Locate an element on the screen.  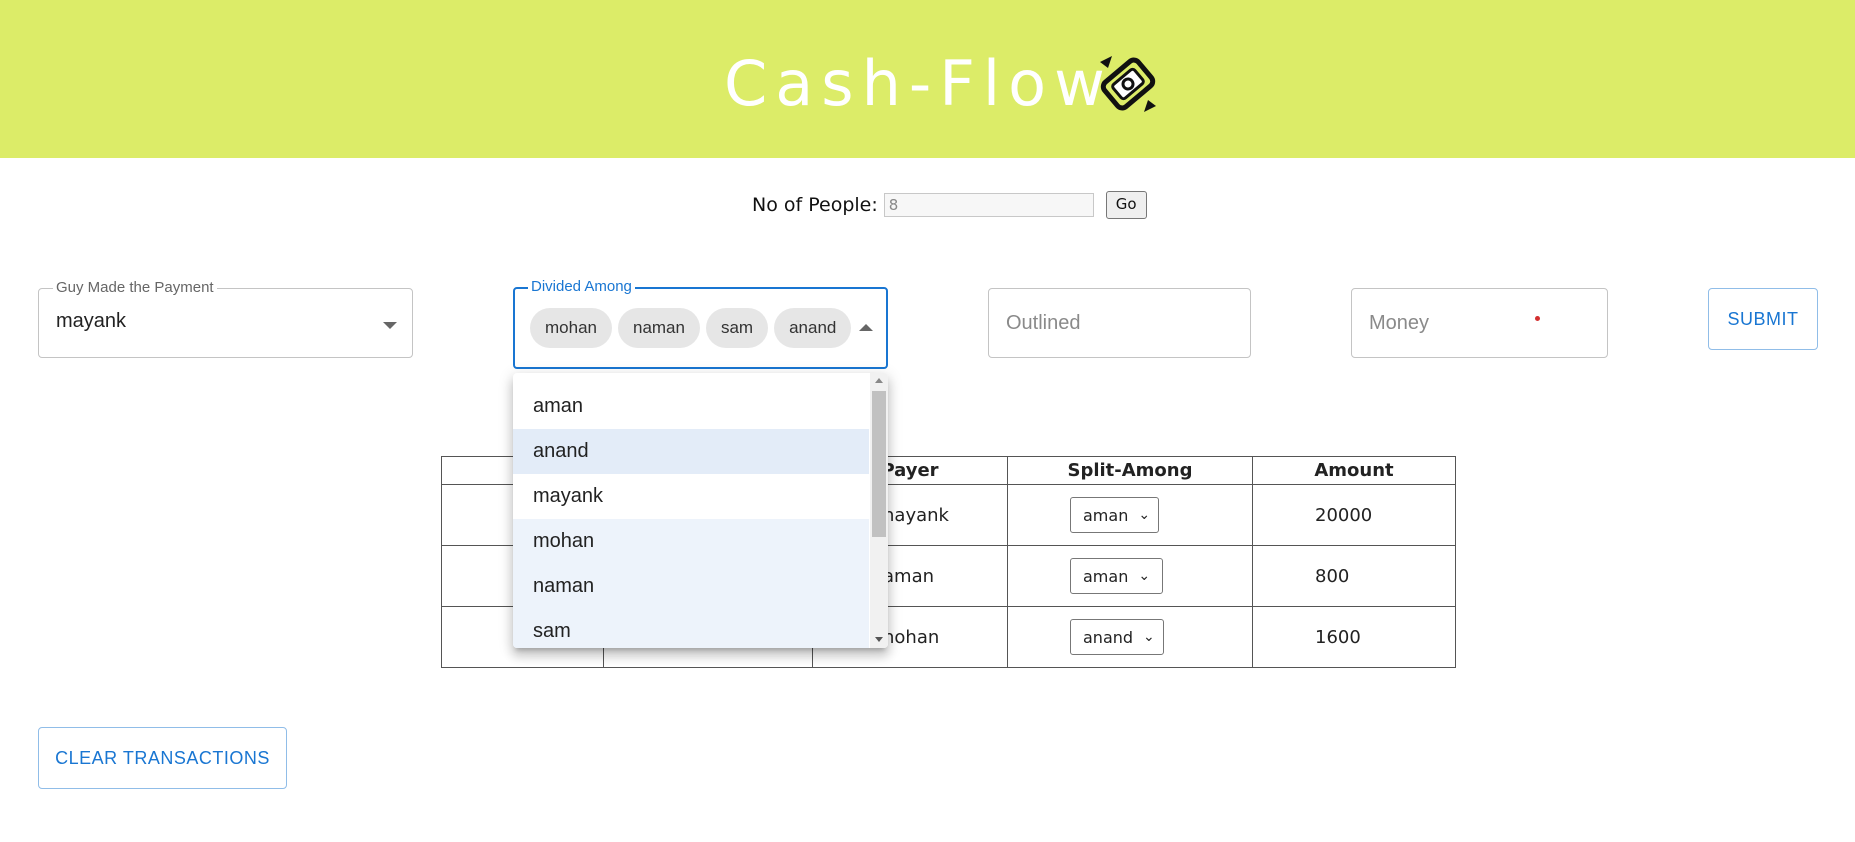
selected-chips: mohan naman sam anand is located at coordinates (691, 328).